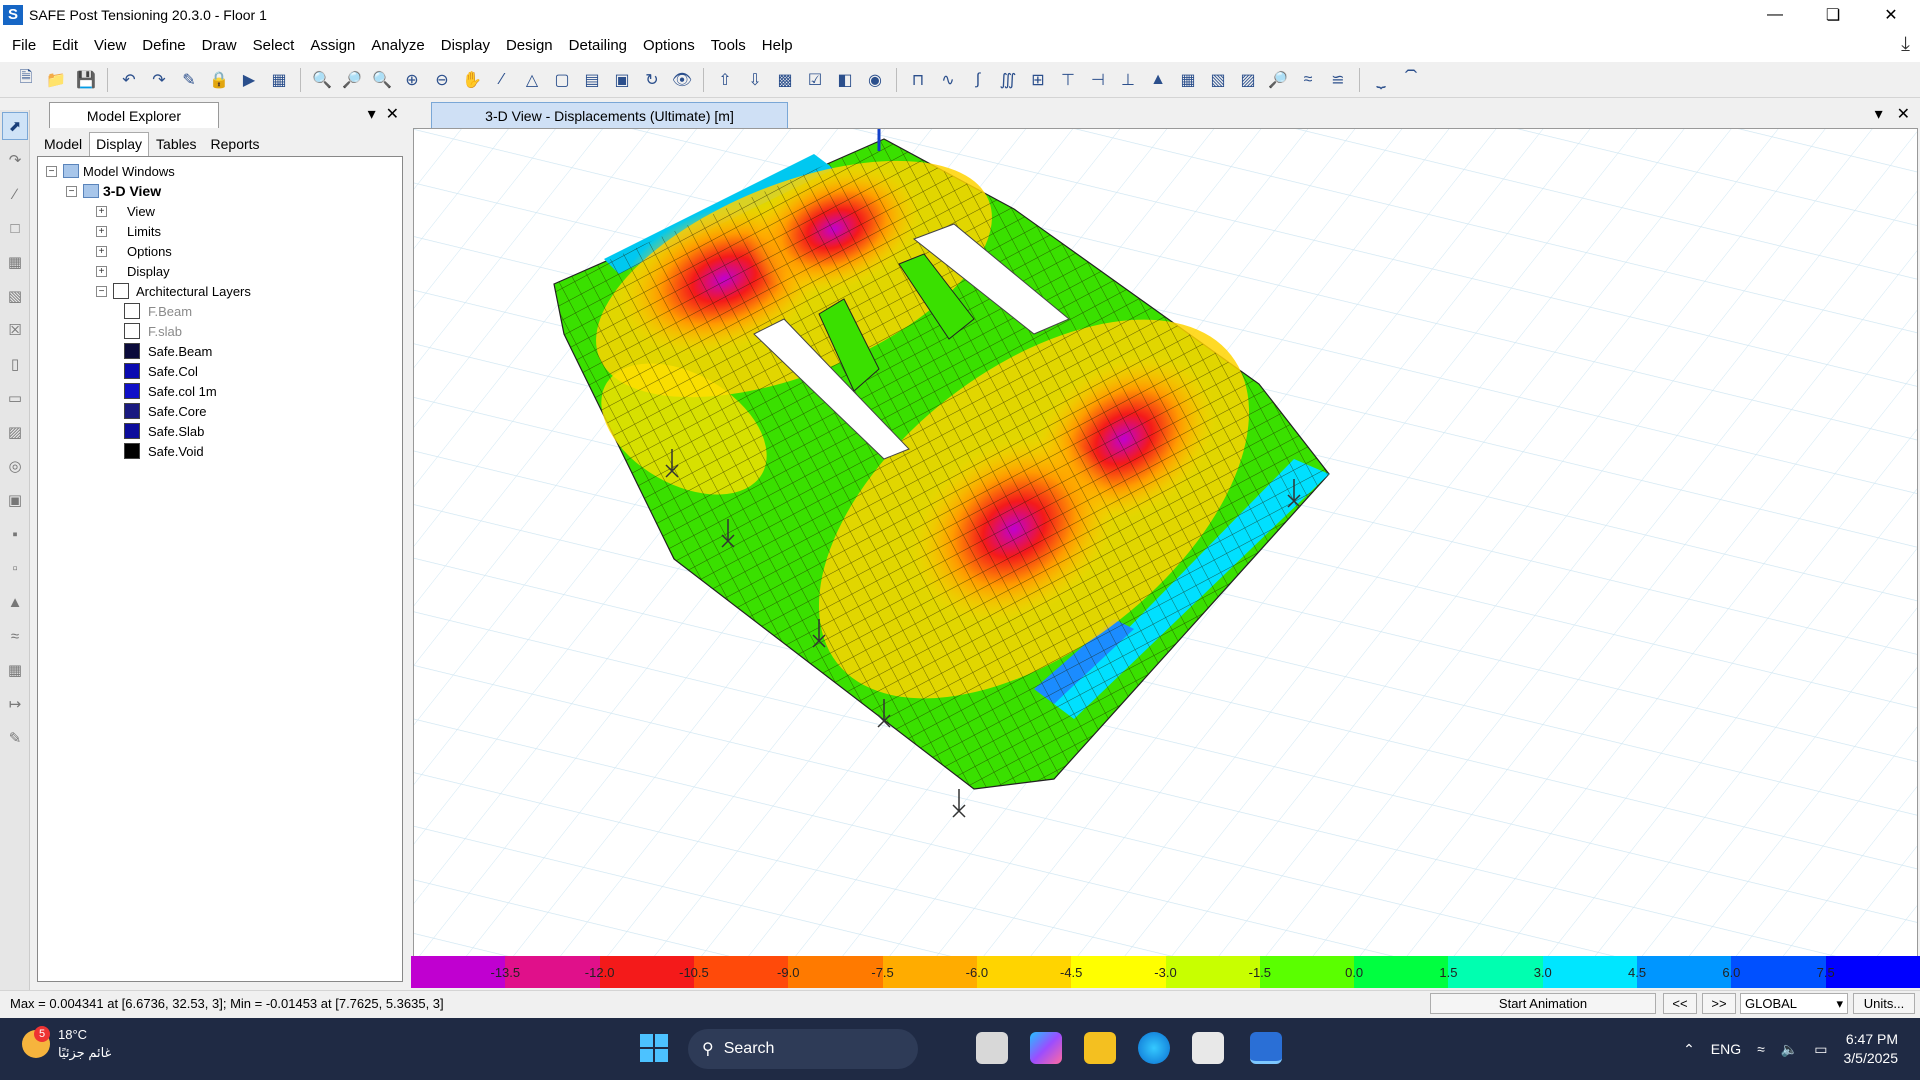 Image resolution: width=1920 pixels, height=1080 pixels. I want to click on menu-view: View, so click(110, 45).